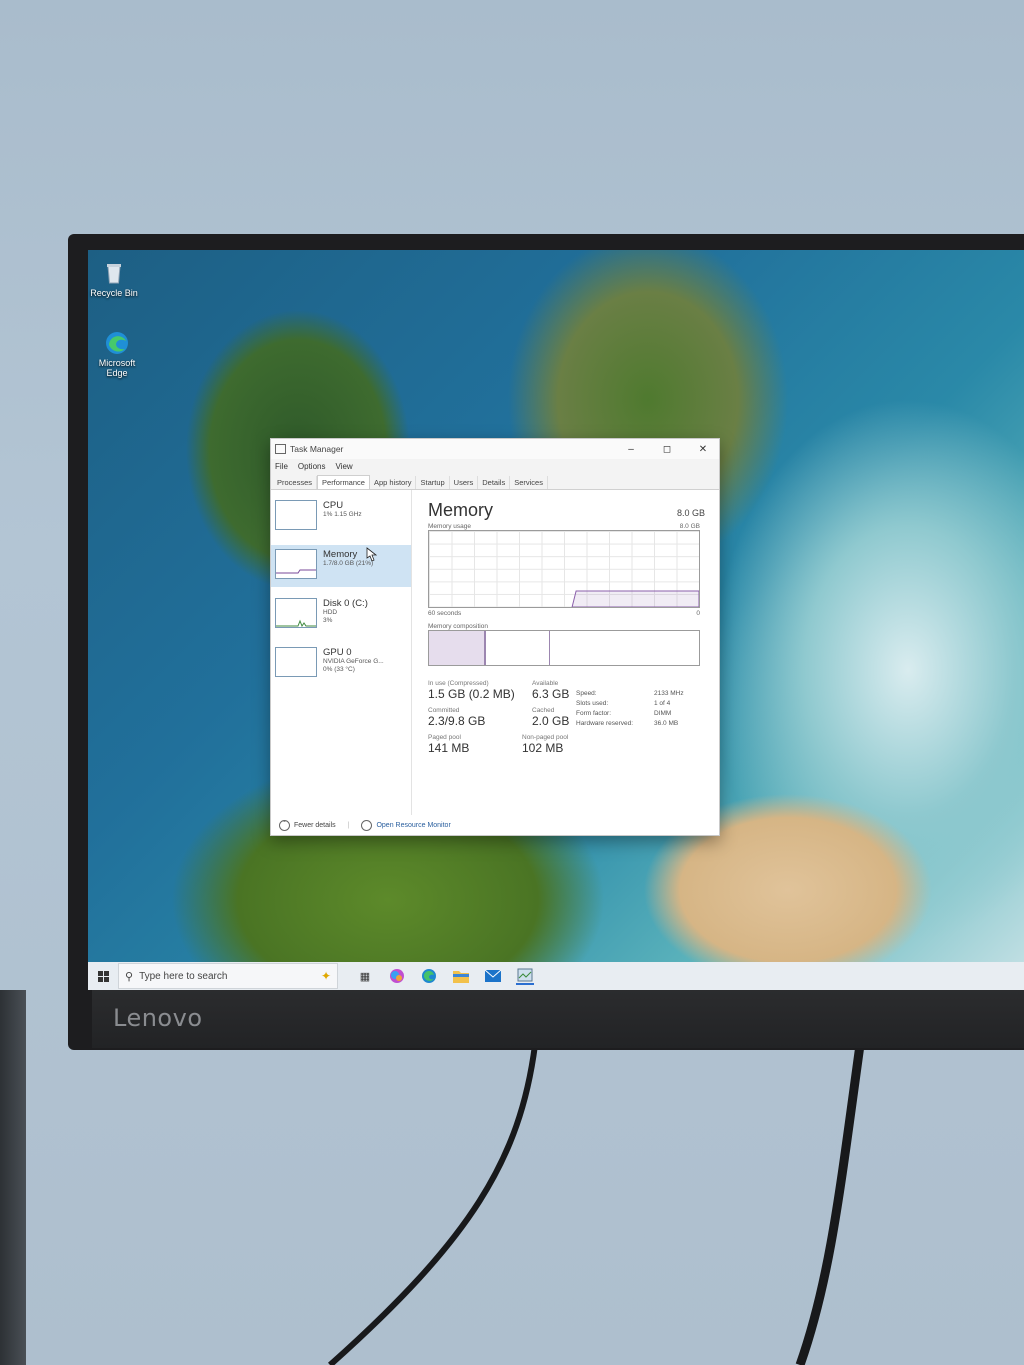 The image size is (1024, 1365). What do you see at coordinates (635, 598) in the screenshot?
I see `memory-usage-line` at bounding box center [635, 598].